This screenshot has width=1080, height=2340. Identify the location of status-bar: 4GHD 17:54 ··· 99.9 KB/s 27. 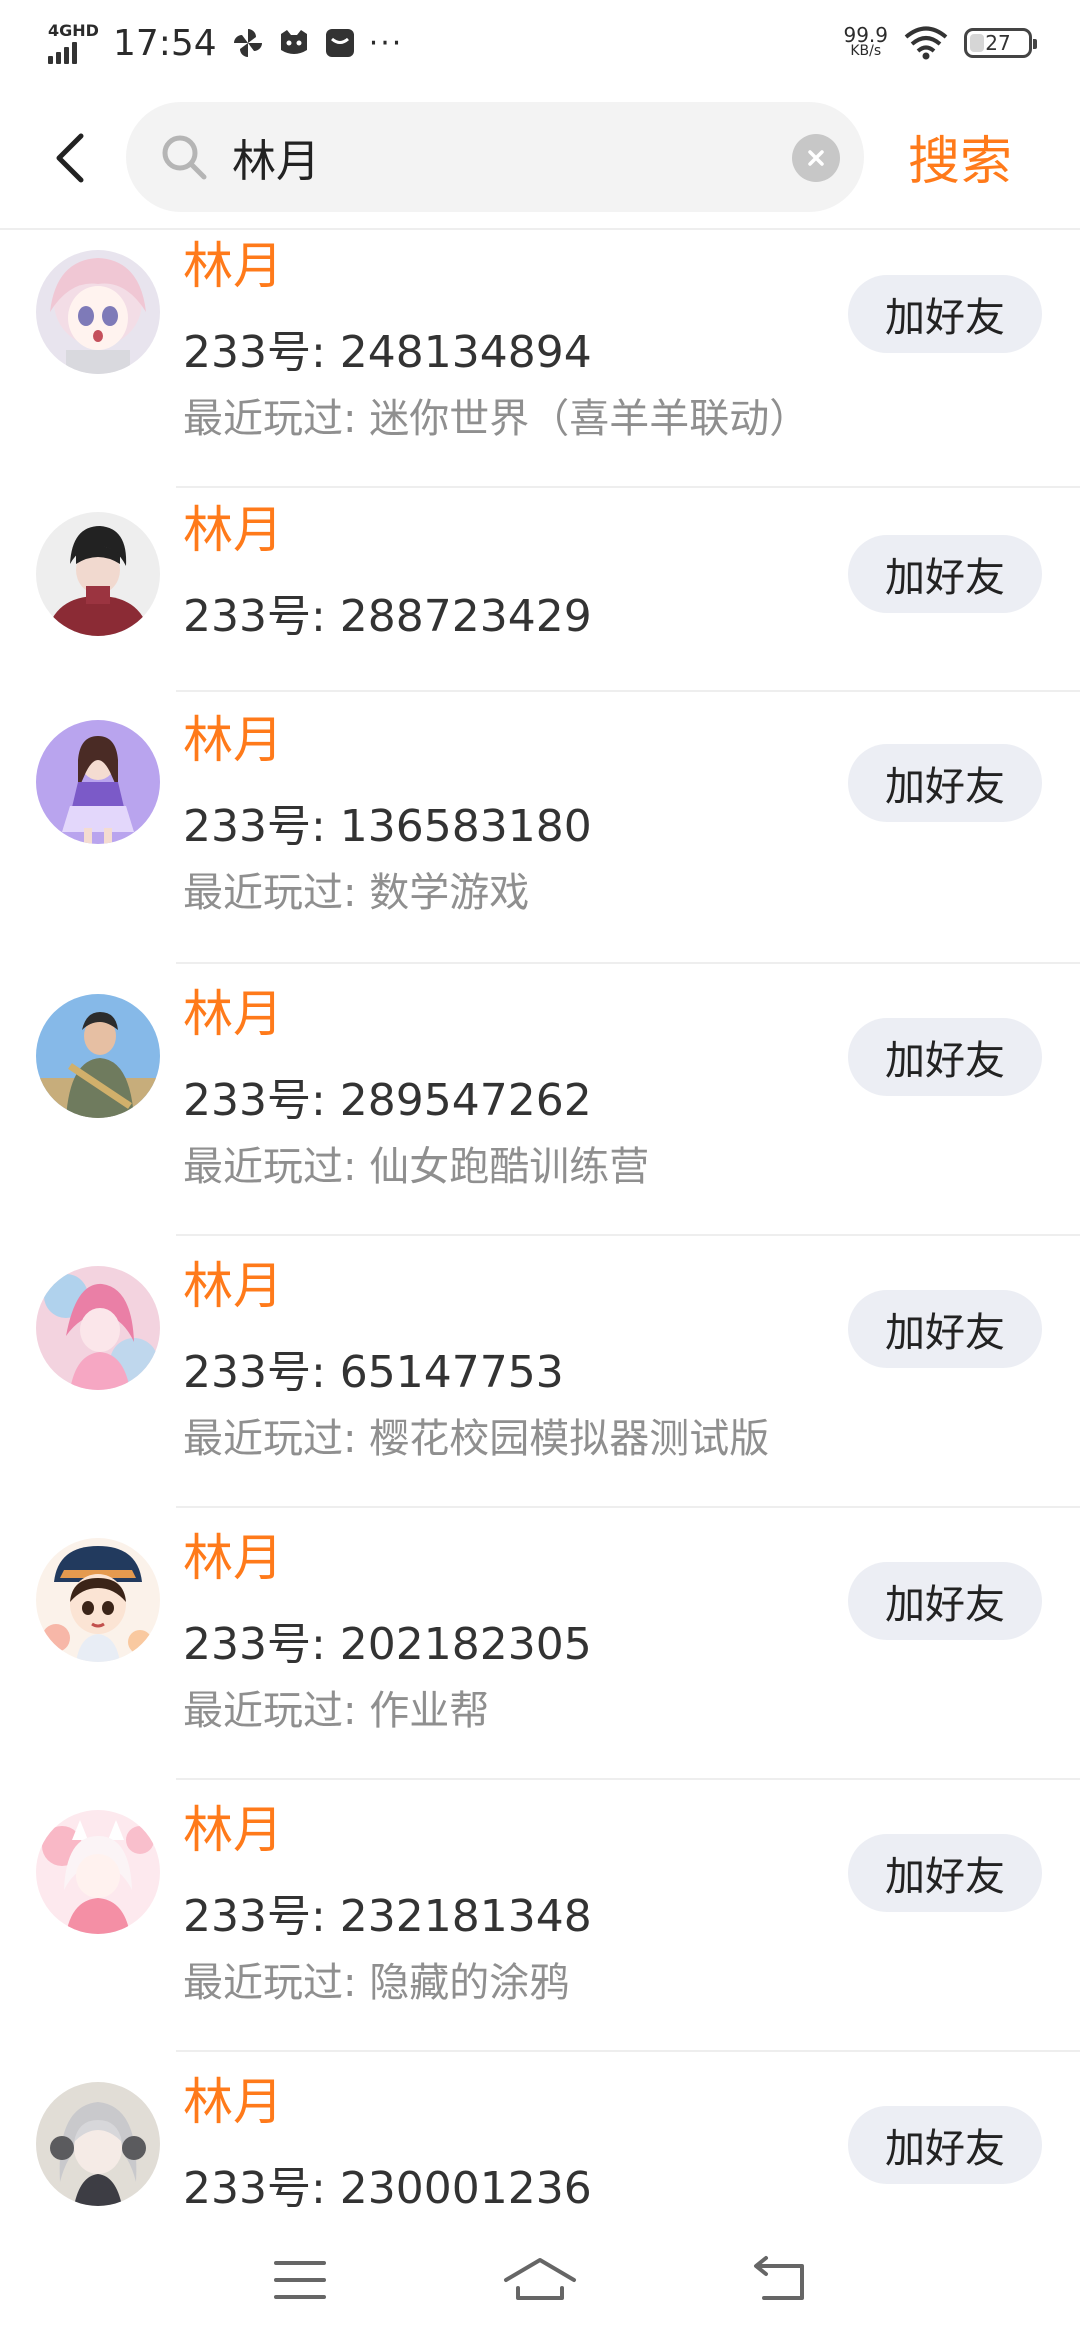
(540, 43).